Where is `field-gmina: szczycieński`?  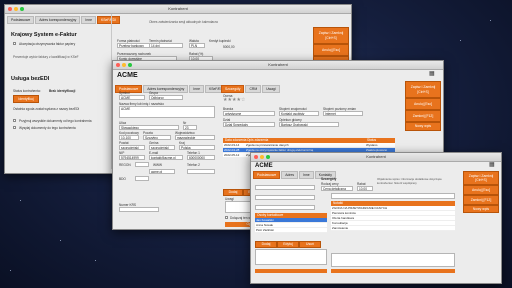
field-gmina: szczycieński is located at coordinates (162, 147).